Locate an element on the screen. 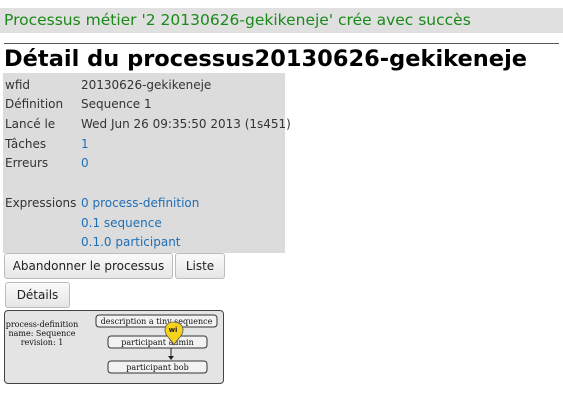 This screenshot has height=403, width=563. expression-link-sequence: 0.1 sequence is located at coordinates (121, 223).